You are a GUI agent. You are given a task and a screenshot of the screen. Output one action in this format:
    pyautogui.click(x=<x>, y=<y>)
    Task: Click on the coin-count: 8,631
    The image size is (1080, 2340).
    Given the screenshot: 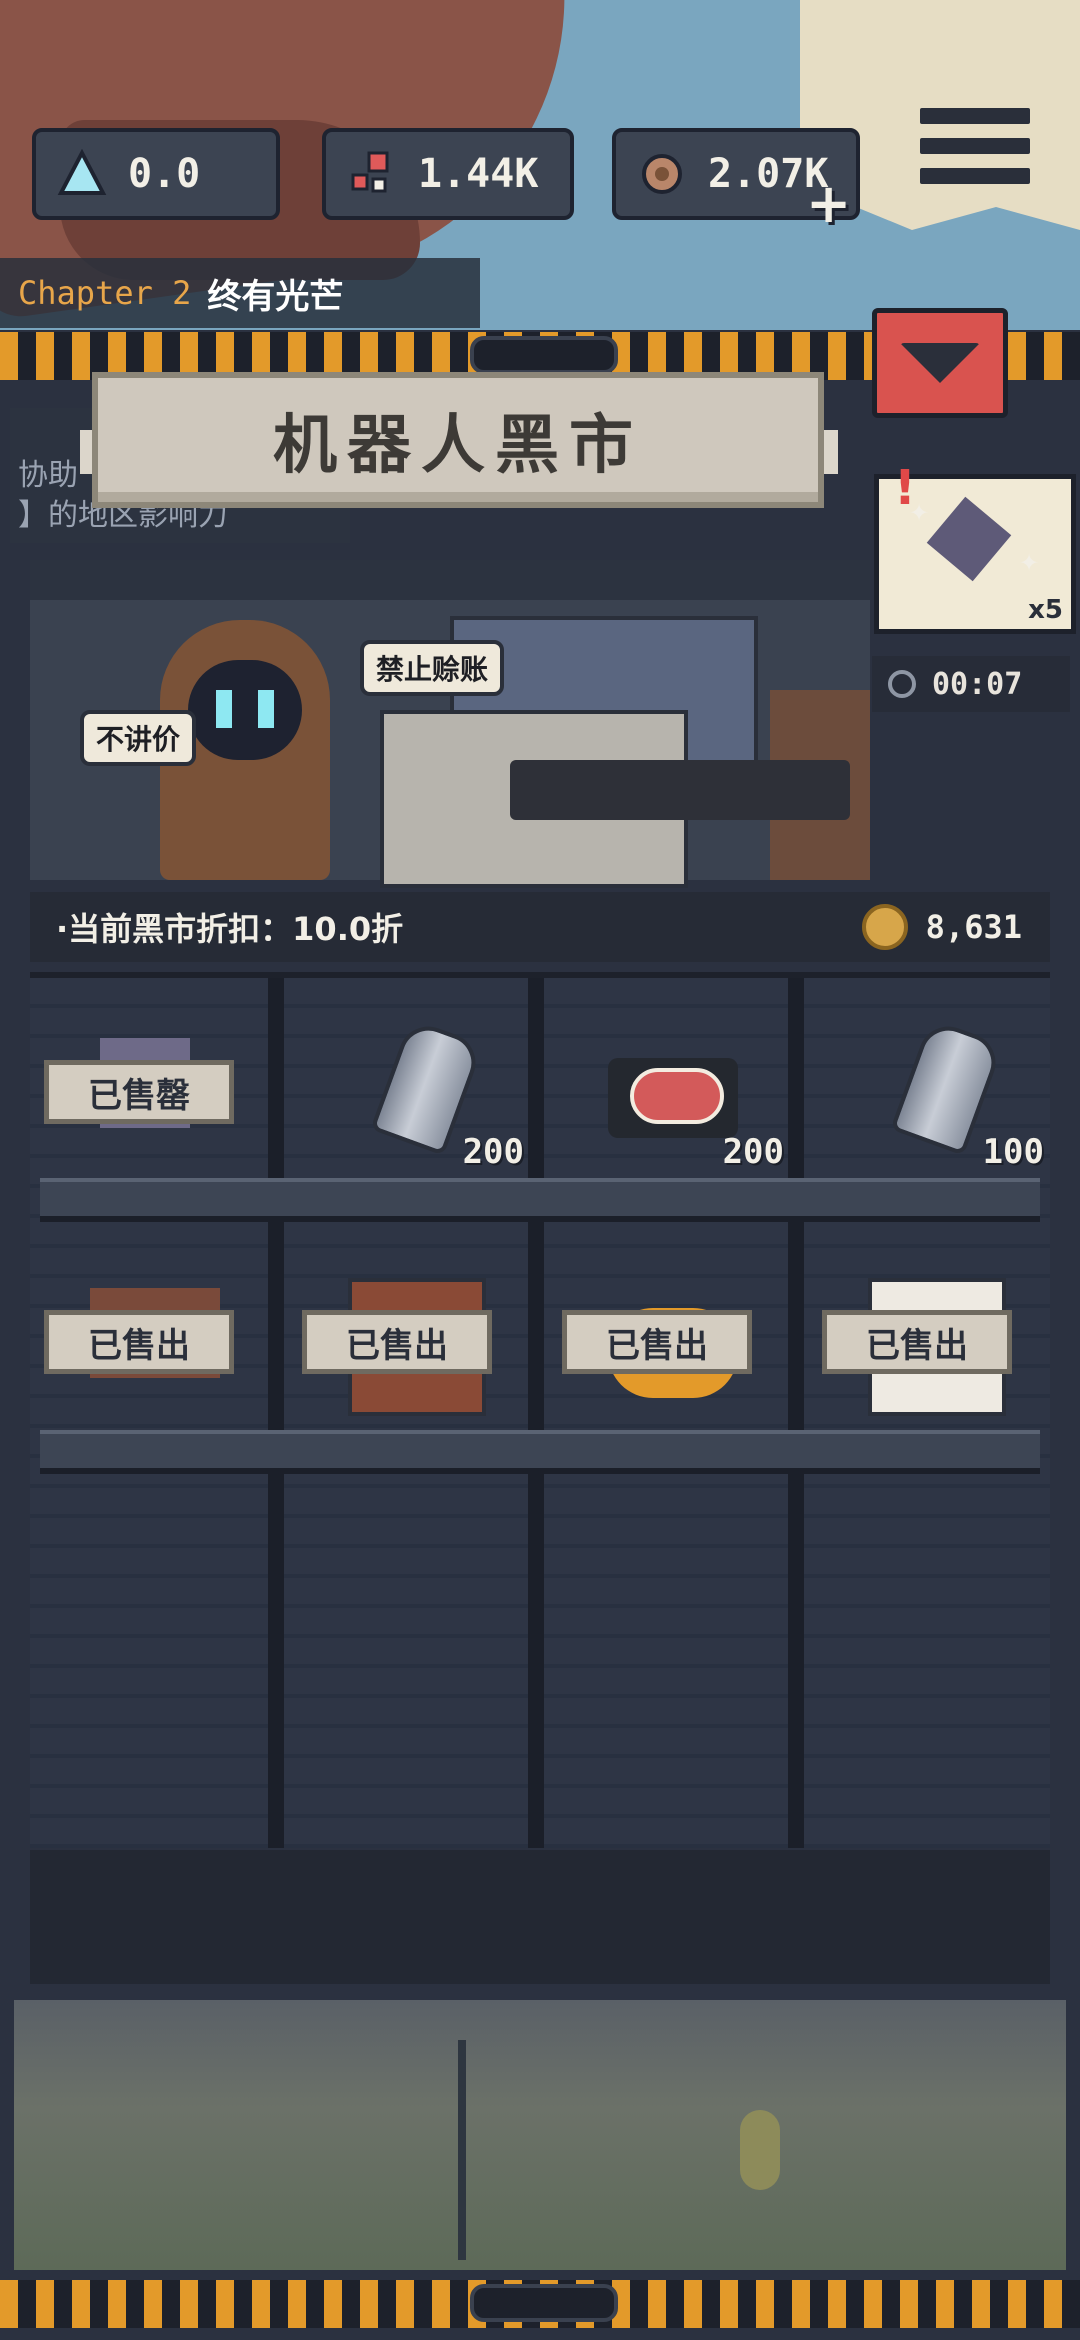 What is the action you would take?
    pyautogui.click(x=973, y=927)
    